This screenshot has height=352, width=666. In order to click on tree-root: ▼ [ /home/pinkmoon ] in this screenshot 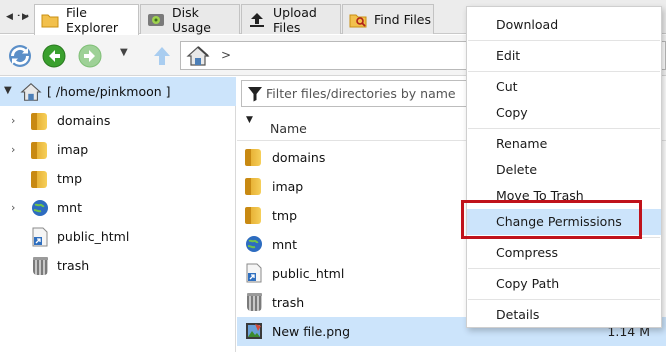, I will do `click(118, 91)`.